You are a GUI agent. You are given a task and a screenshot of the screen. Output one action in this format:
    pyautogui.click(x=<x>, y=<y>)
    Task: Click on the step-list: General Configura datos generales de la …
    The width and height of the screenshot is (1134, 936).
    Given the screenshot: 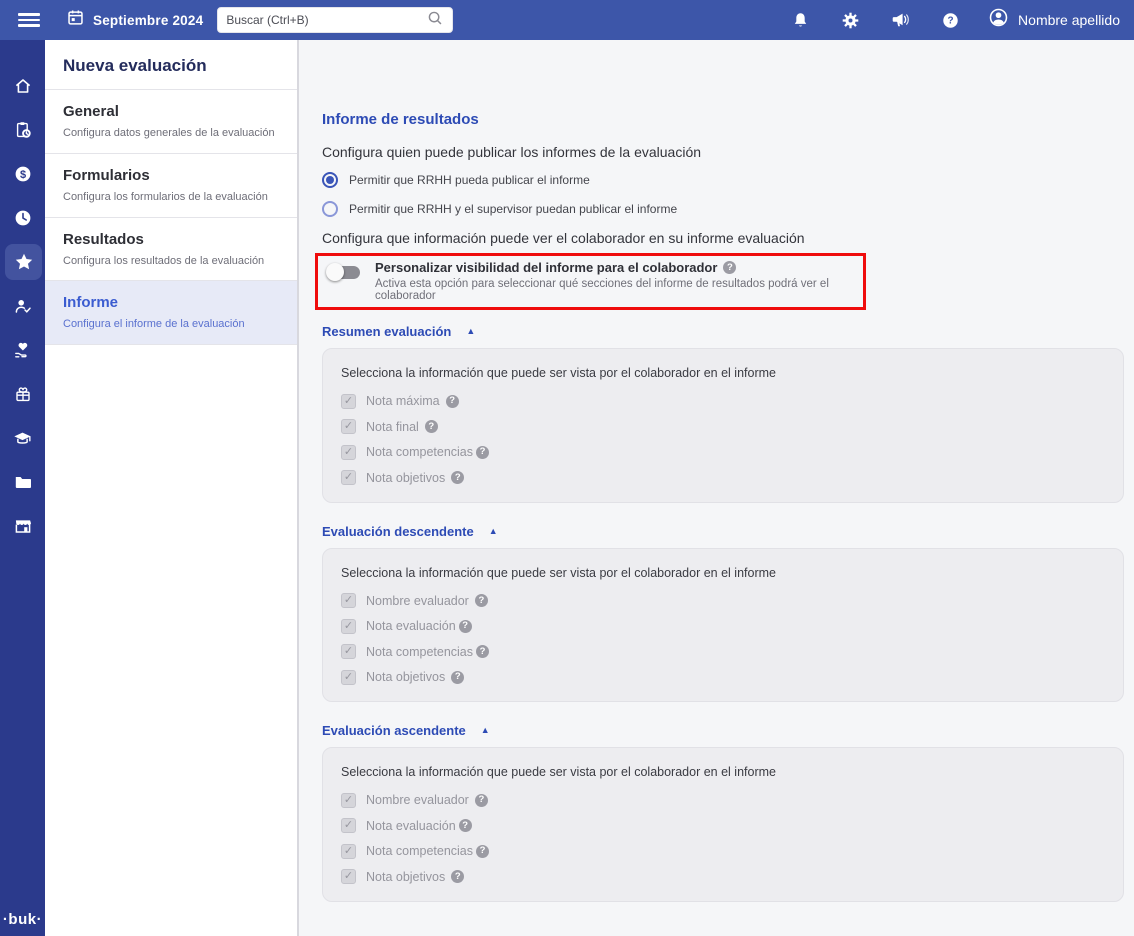 What is the action you would take?
    pyautogui.click(x=171, y=217)
    